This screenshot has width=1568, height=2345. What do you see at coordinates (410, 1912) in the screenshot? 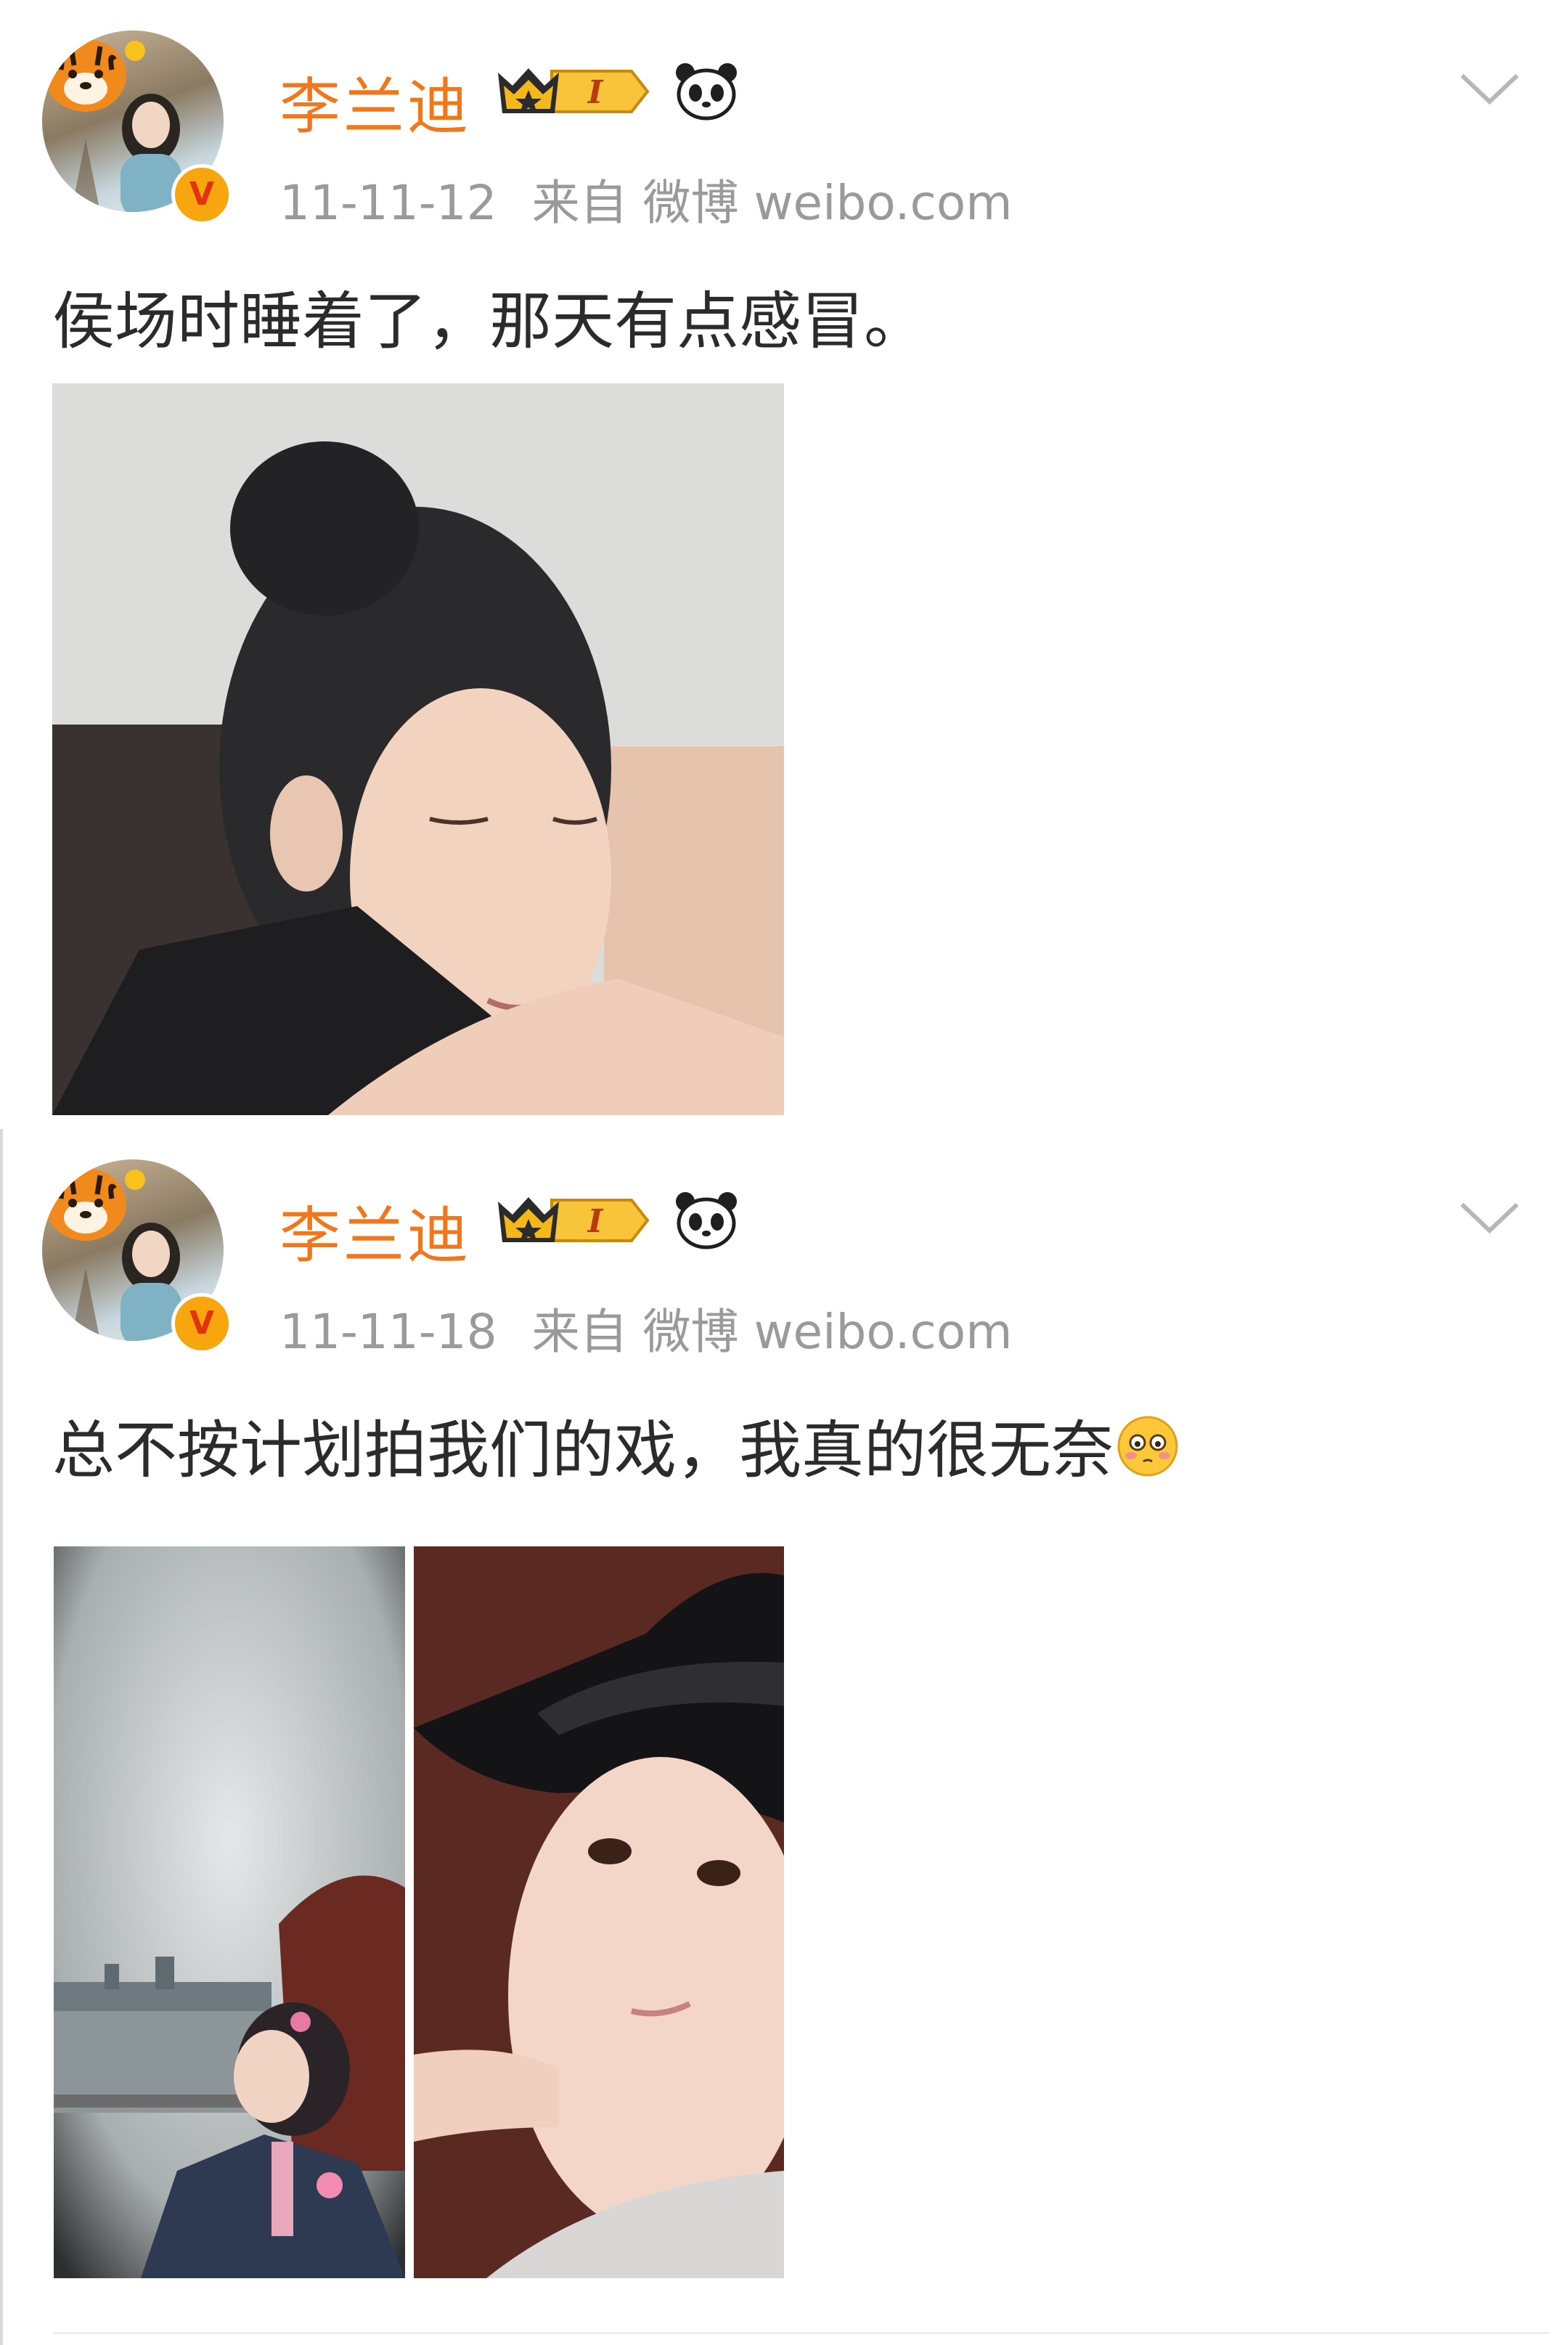
I see `photo-gap` at bounding box center [410, 1912].